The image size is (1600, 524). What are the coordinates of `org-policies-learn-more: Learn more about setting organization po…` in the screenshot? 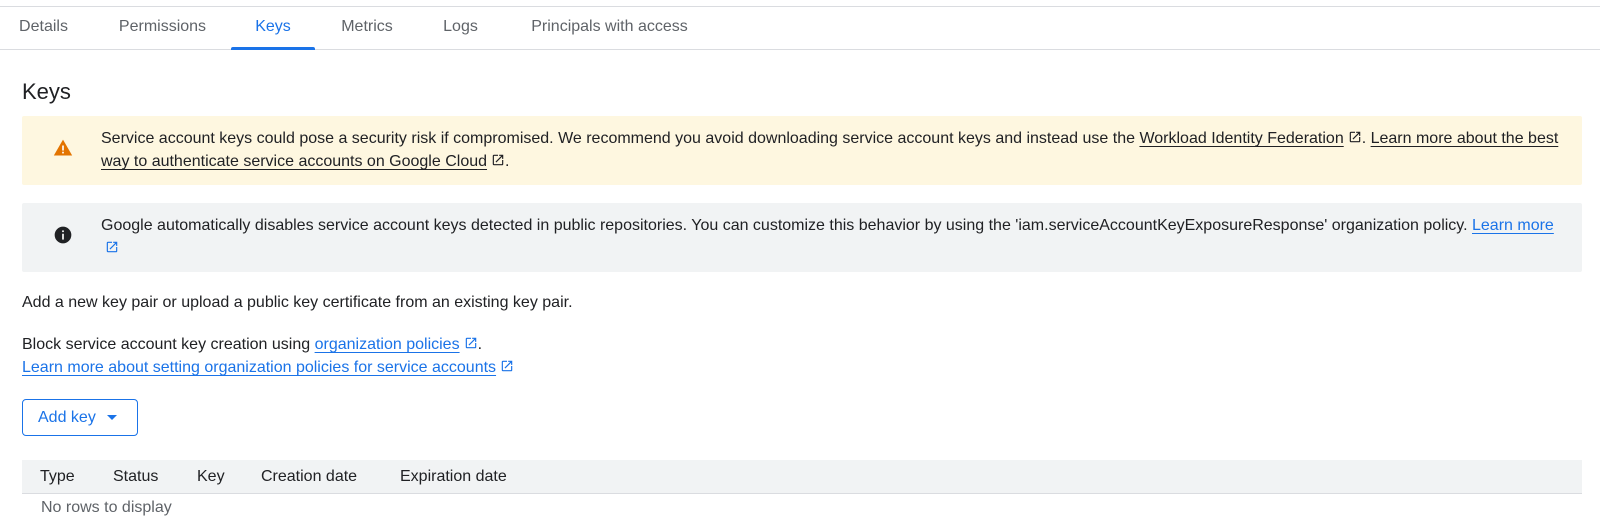 It's located at (268, 367).